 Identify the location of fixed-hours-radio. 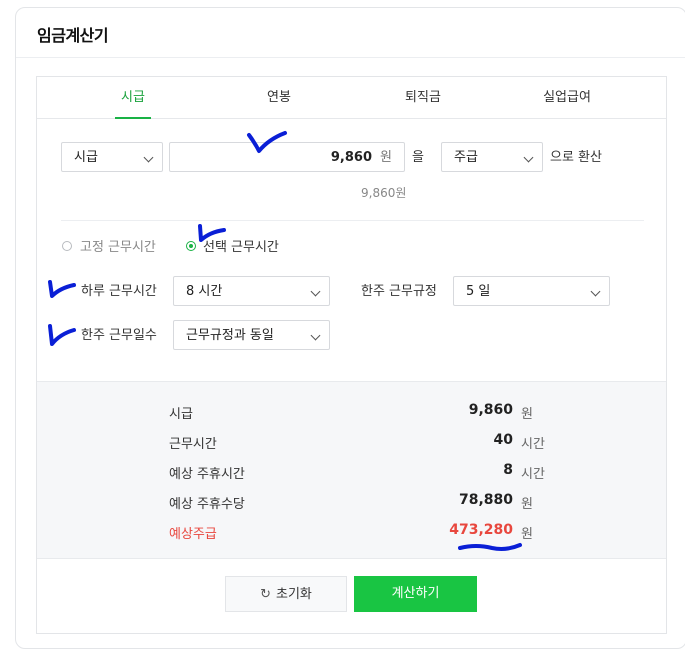
(67, 246).